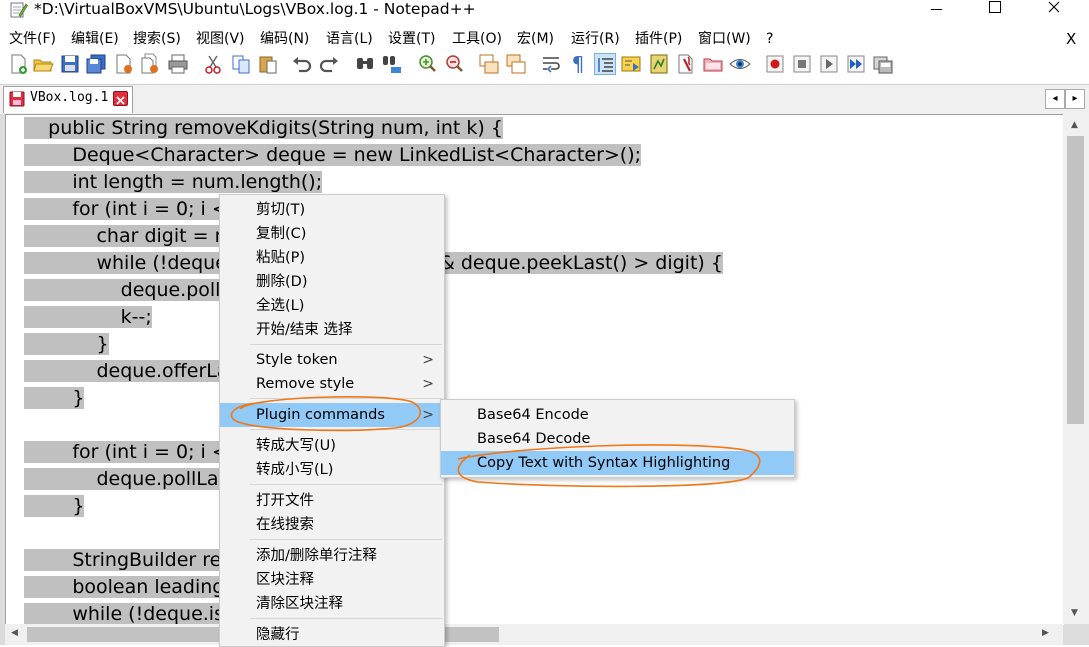 The width and height of the screenshot is (1089, 647). Describe the element at coordinates (477, 39) in the screenshot. I see `menu-tools: 工具(O)` at that location.